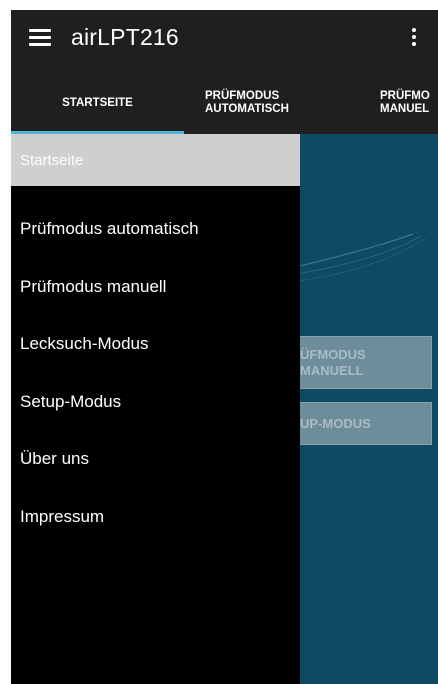  I want to click on overflow-menu-icon, so click(414, 38).